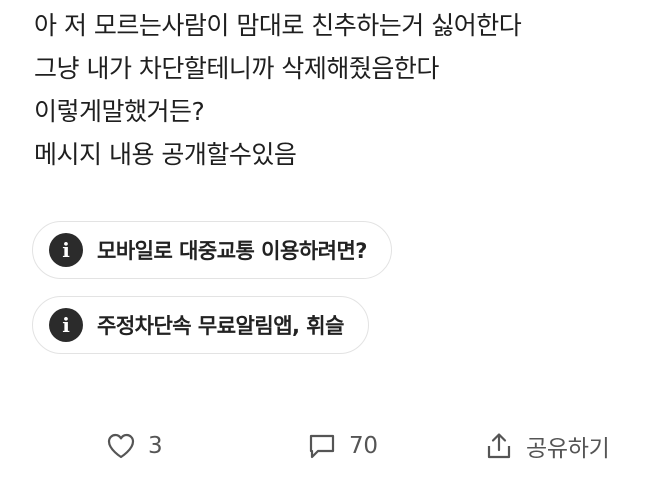 The width and height of the screenshot is (671, 489). I want to click on related-link-chip: i 모바일로 대중교통 이용하려면?, so click(212, 250).